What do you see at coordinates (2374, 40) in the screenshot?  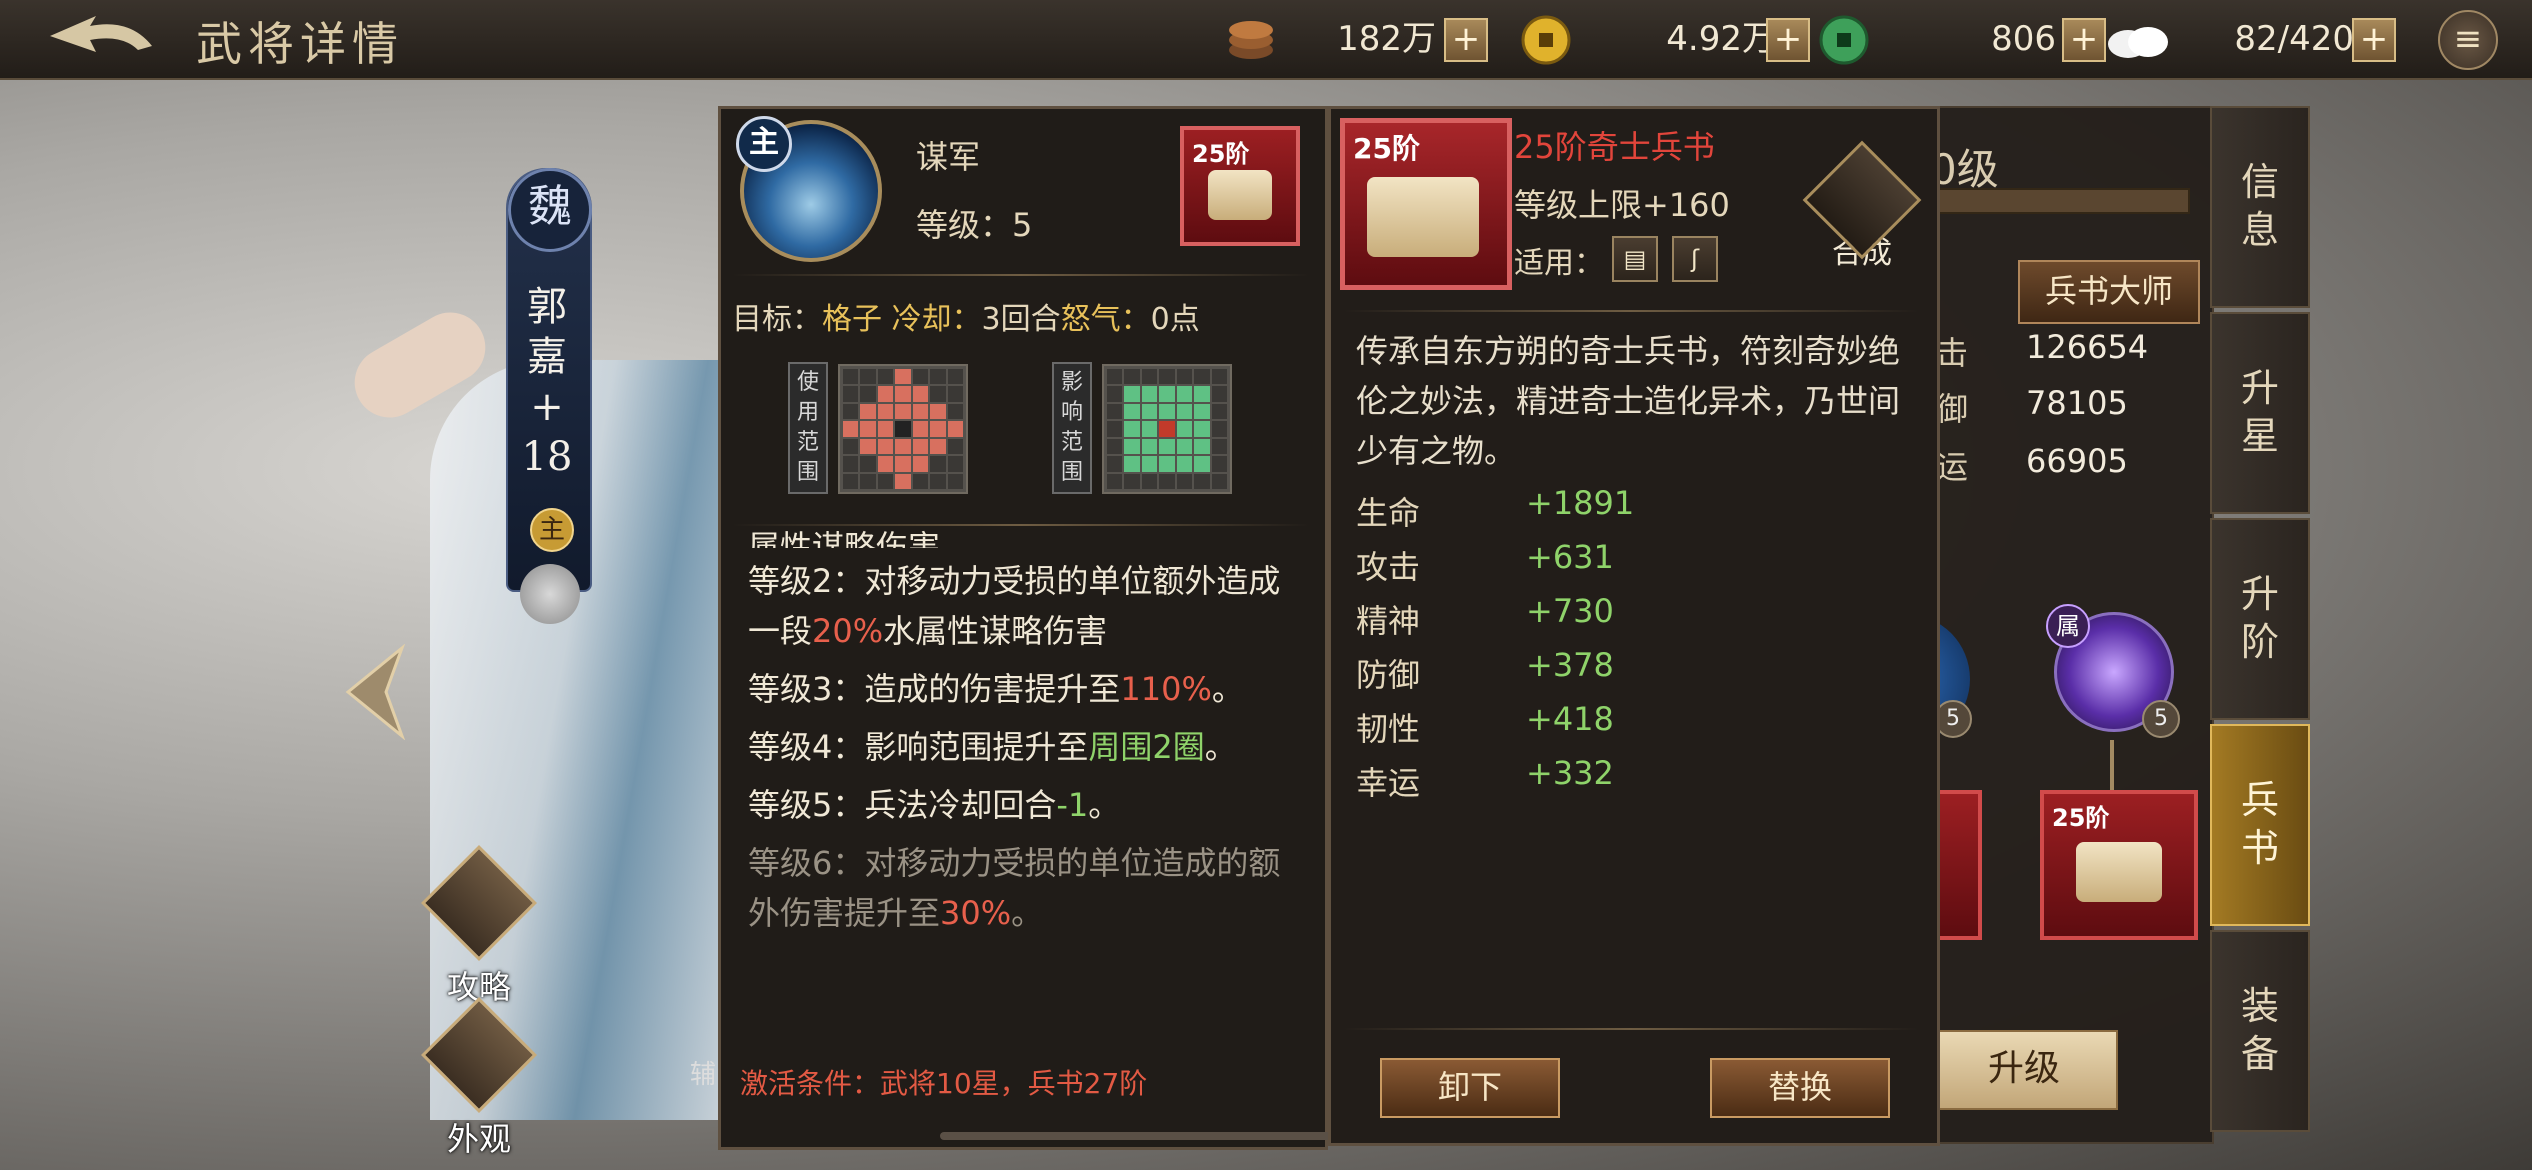 I see `add-food-button: +` at bounding box center [2374, 40].